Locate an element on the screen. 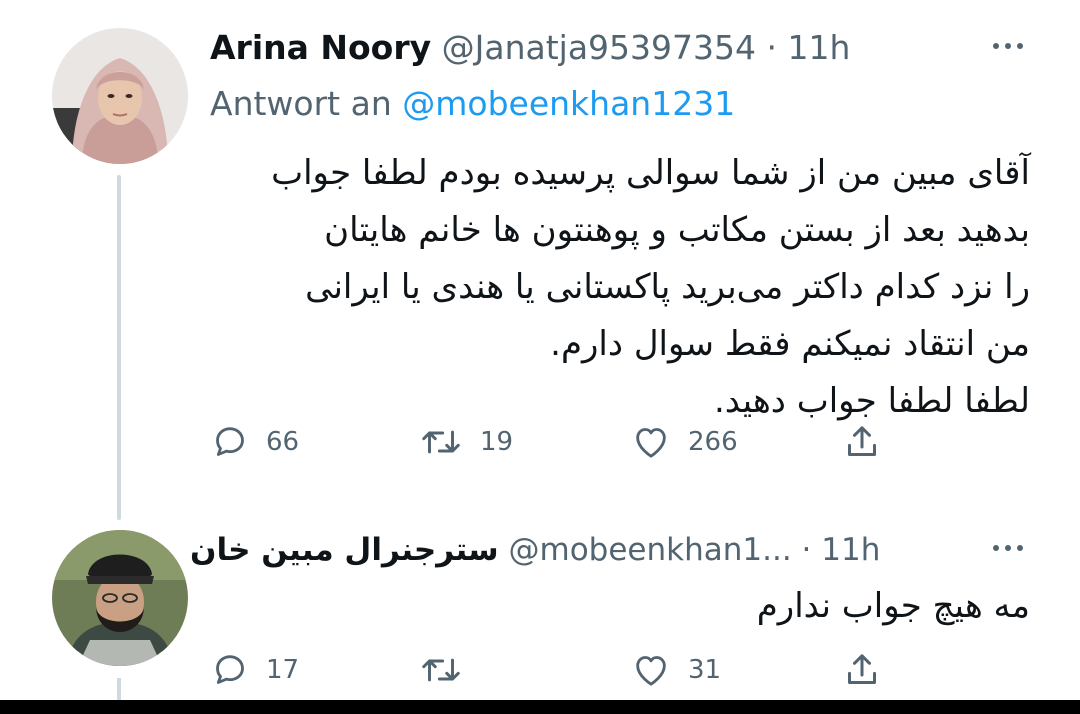  display-name: Arina Noory is located at coordinates (320, 47).